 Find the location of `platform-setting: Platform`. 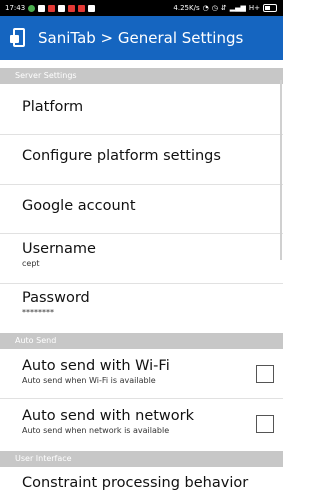

platform-setting: Platform is located at coordinates (141, 107).